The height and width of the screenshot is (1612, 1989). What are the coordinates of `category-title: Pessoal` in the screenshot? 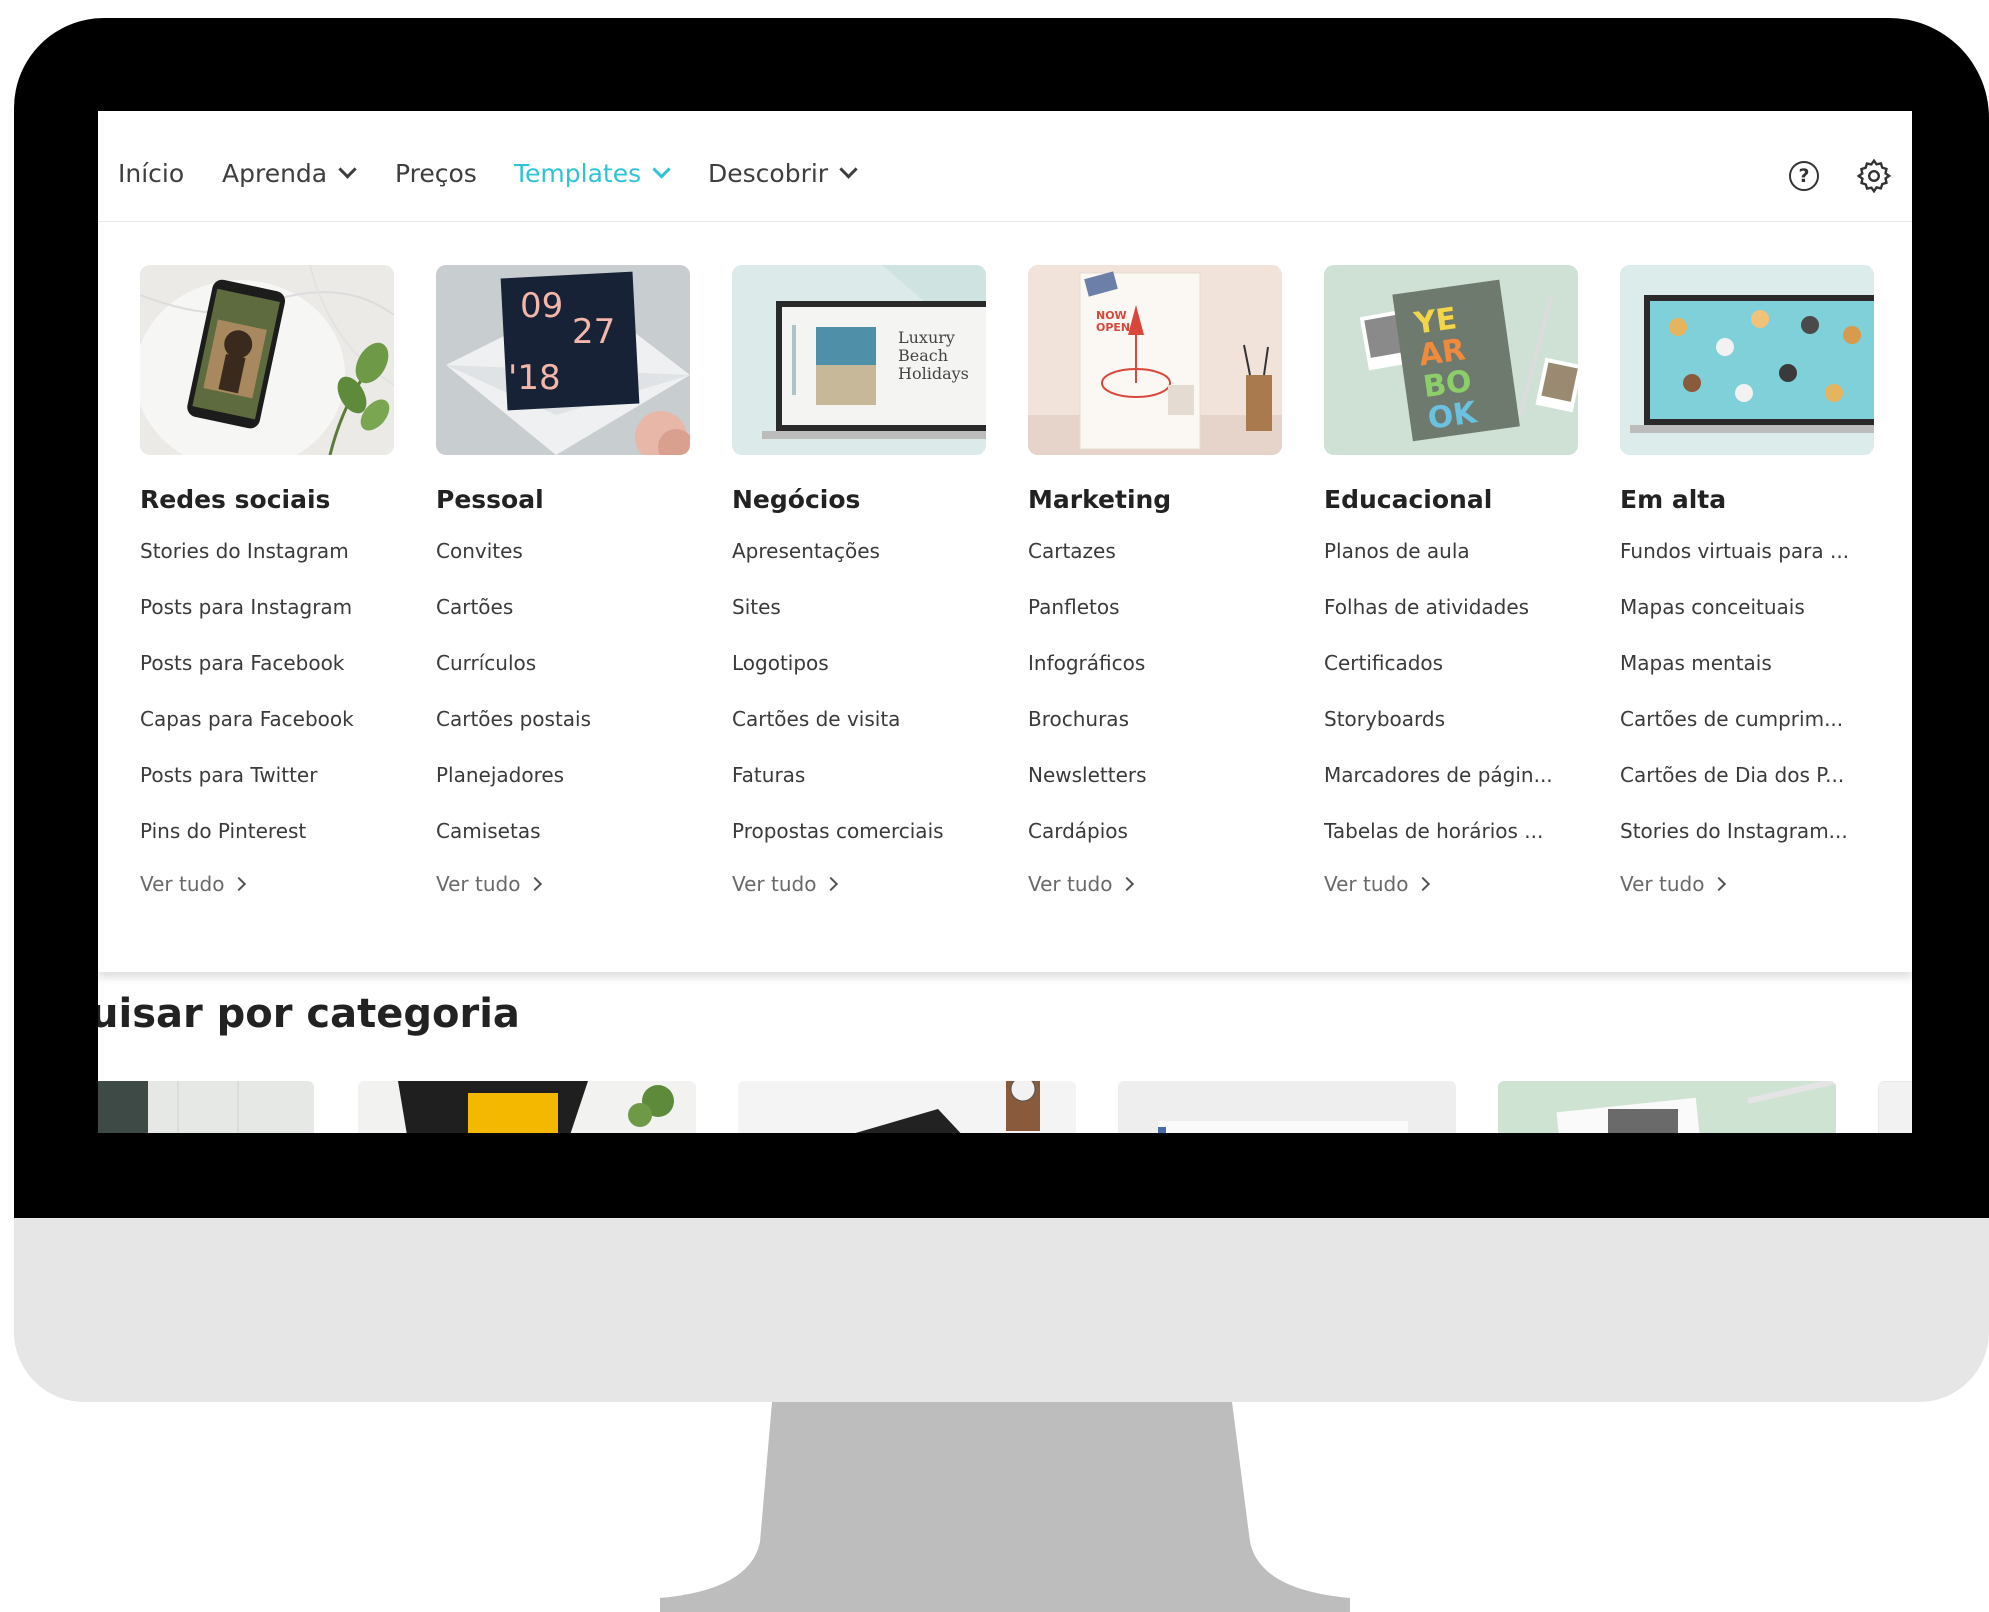 It's located at (563, 499).